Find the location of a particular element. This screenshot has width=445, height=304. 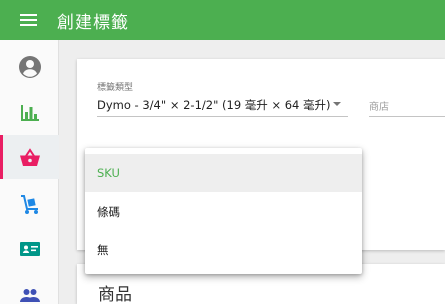

menu-item-label: SKU is located at coordinates (108, 173).